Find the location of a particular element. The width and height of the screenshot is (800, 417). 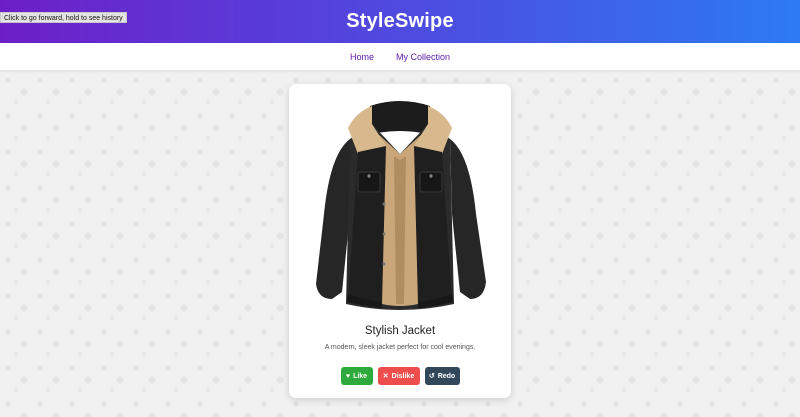

like-label: Like is located at coordinates (360, 376).